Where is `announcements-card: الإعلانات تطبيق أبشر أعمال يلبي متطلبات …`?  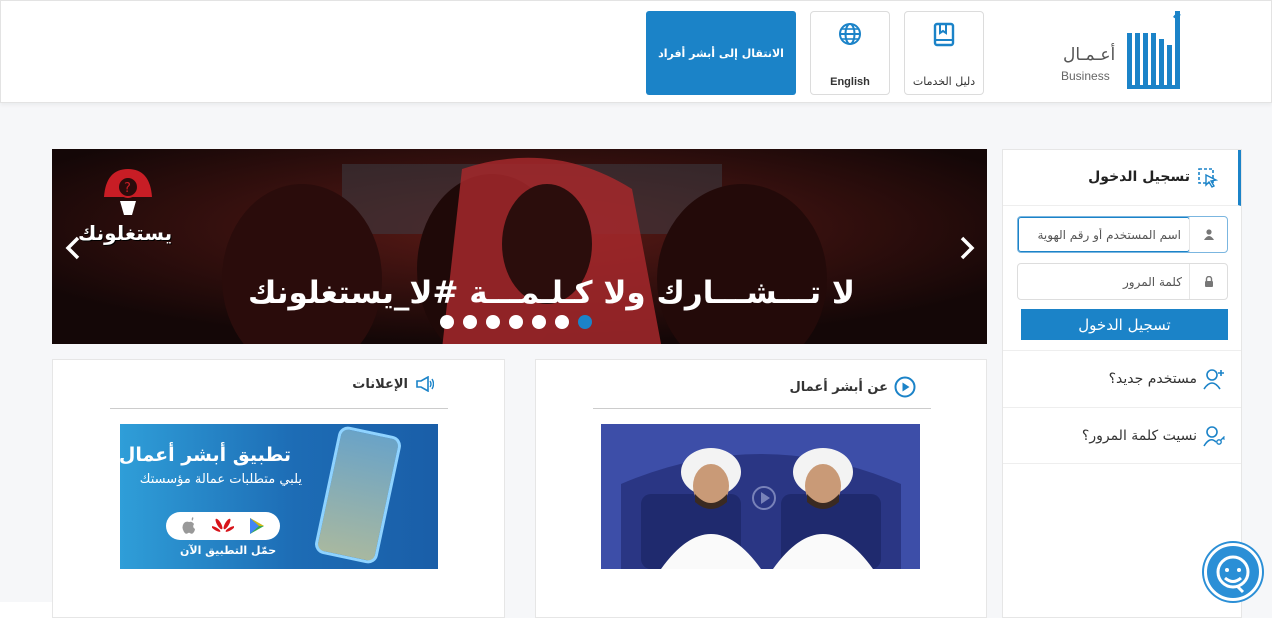
announcements-card: الإعلانات تطبيق أبشر أعمال يلبي متطلبات … is located at coordinates (278, 488).